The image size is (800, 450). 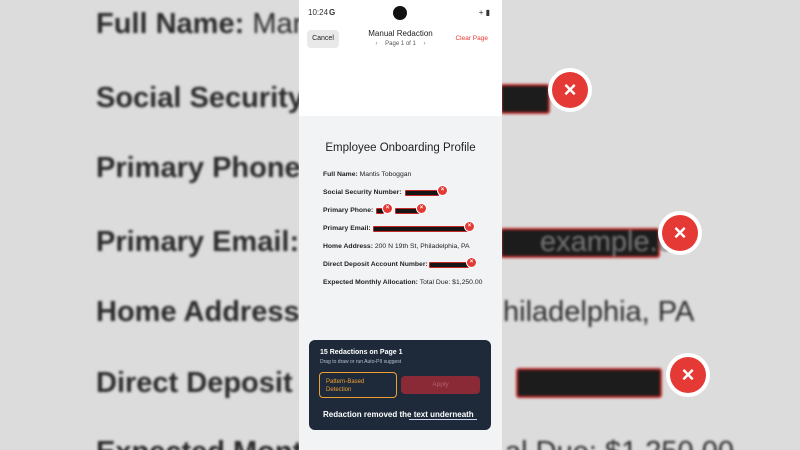 I want to click on field-email: Primary Email:, so click(x=347, y=228).